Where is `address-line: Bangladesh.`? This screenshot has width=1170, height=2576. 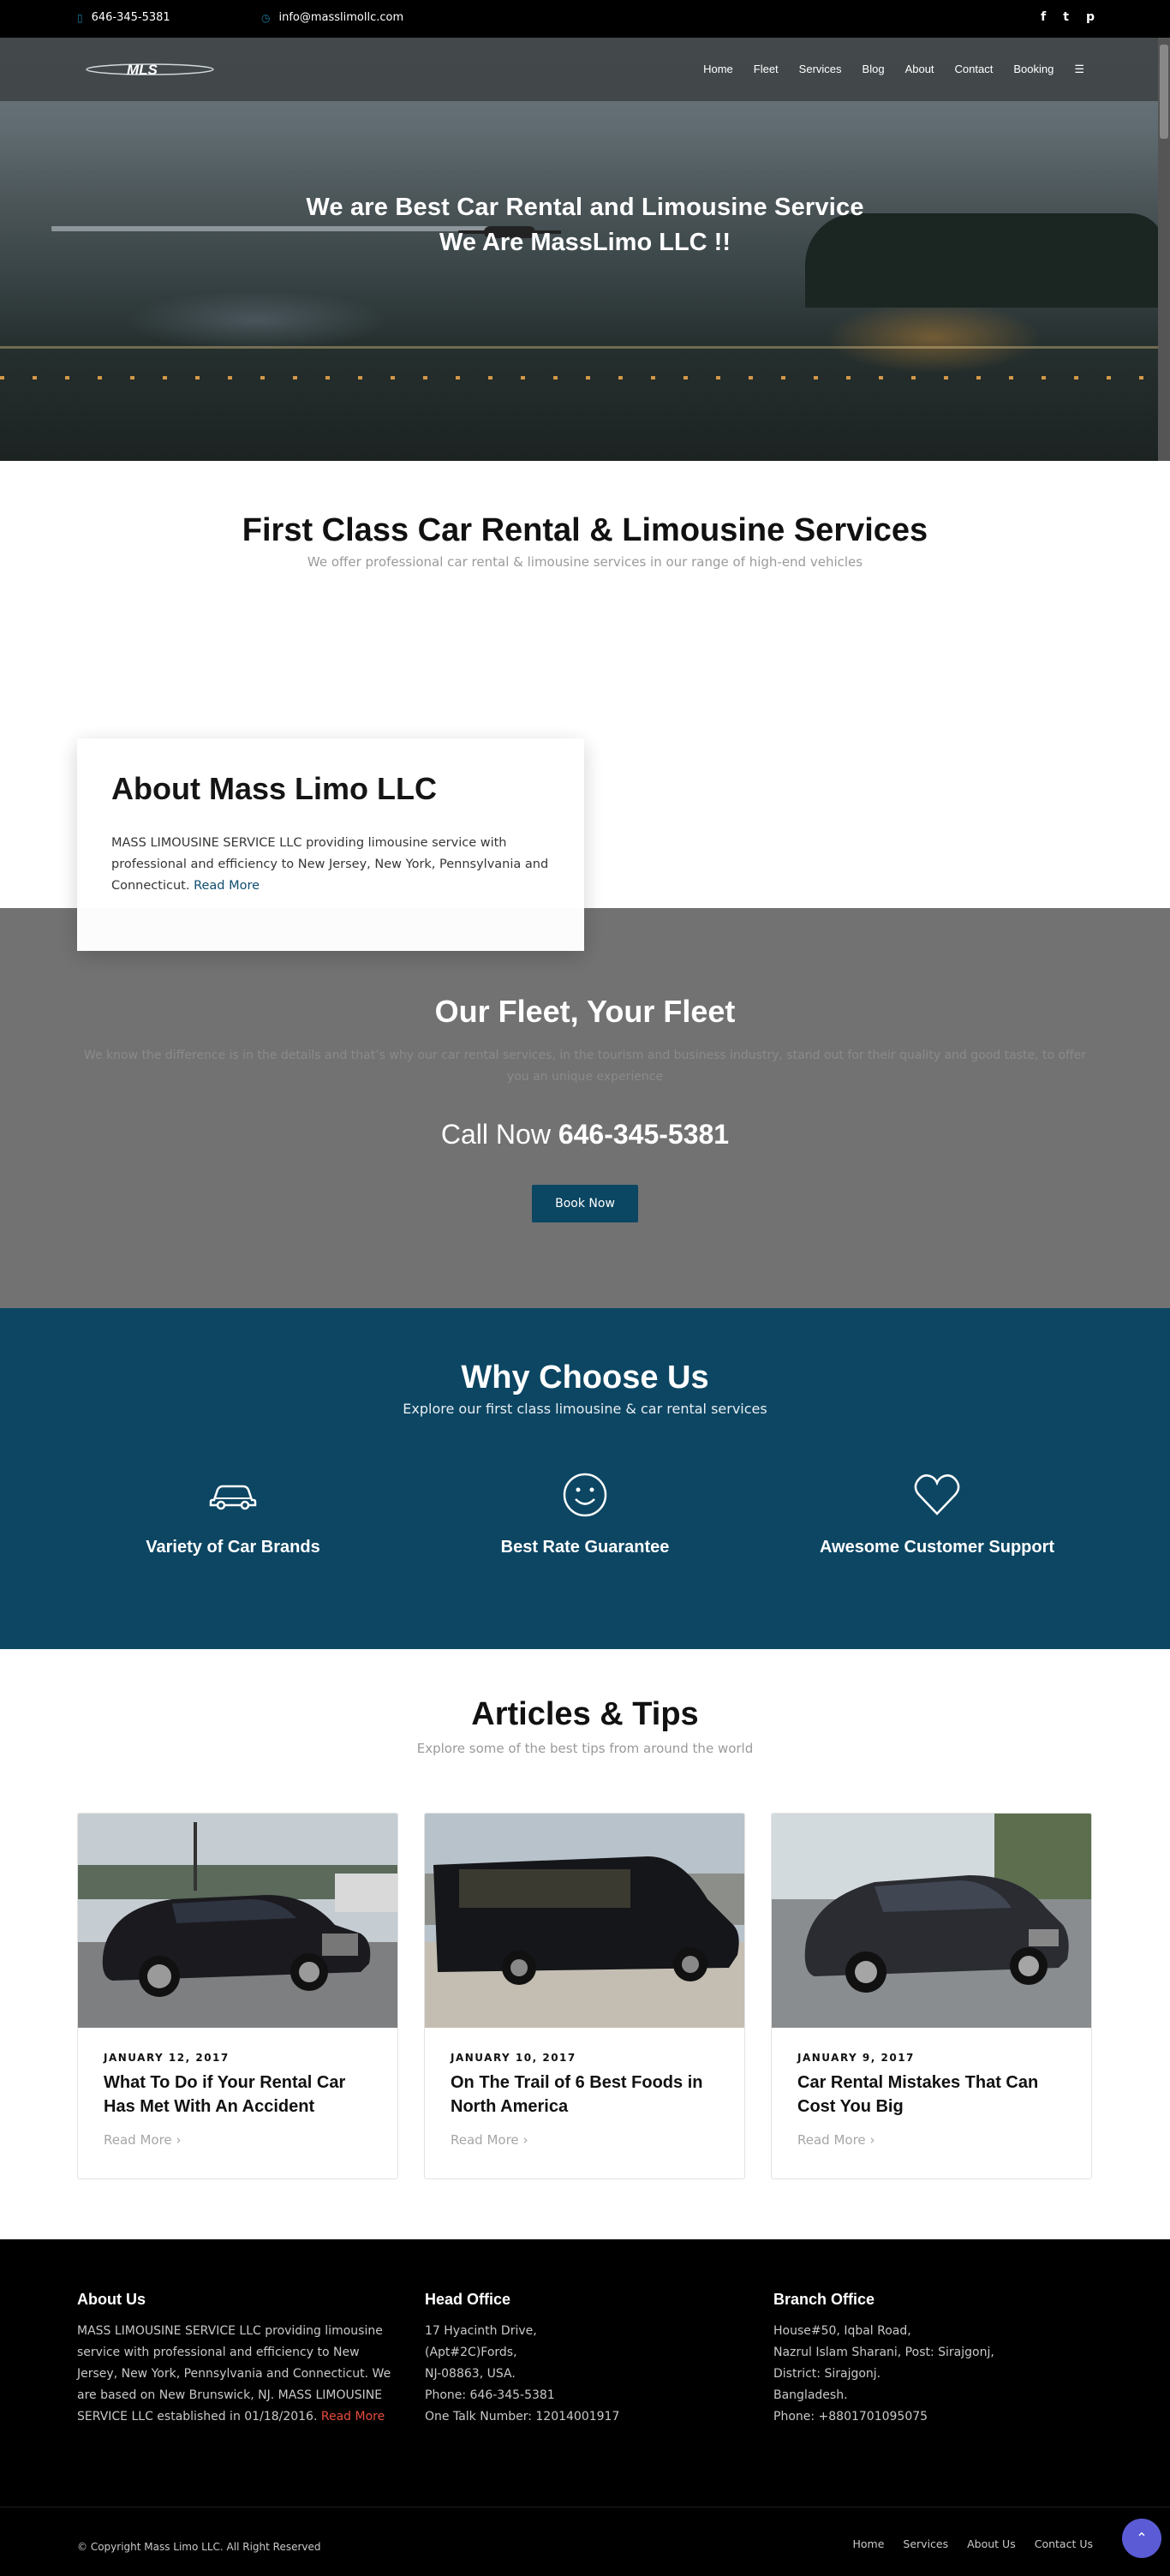 address-line: Bangladesh. is located at coordinates (811, 2395).